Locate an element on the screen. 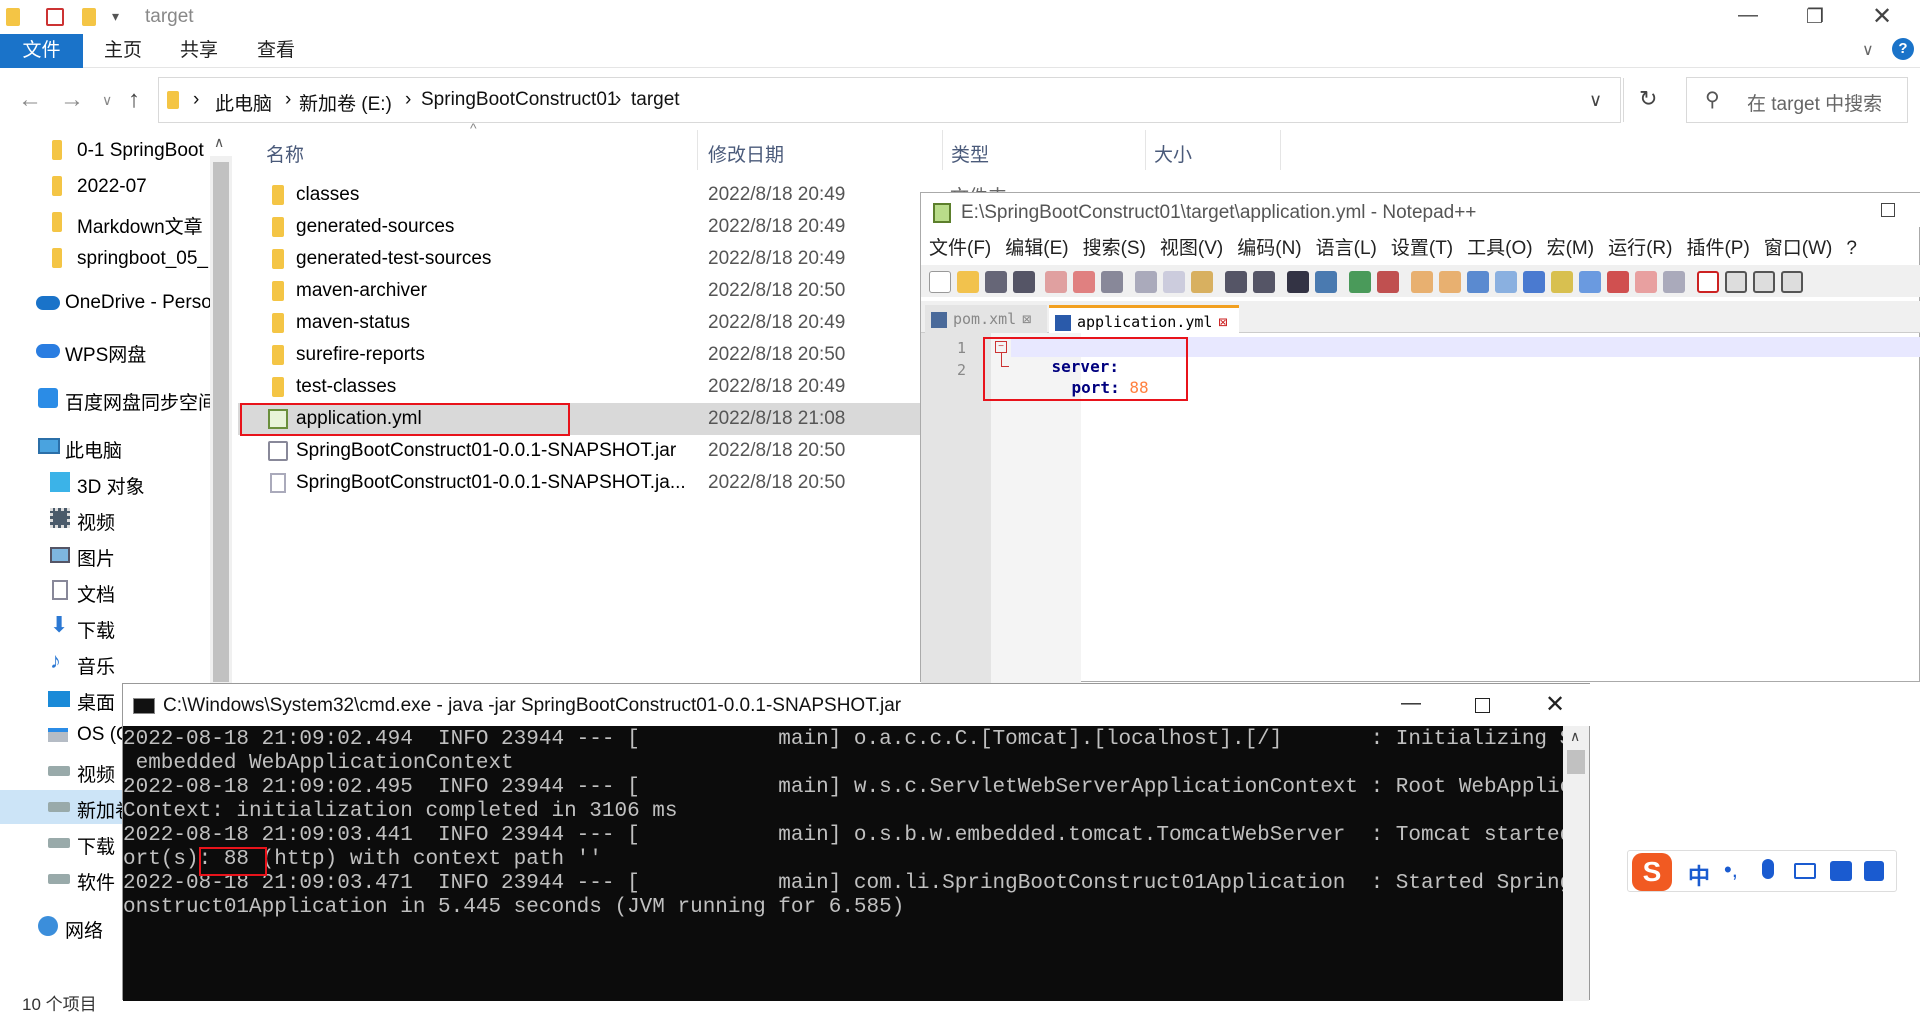 The image size is (1920, 1015). eye-icon is located at coordinates (1674, 282).